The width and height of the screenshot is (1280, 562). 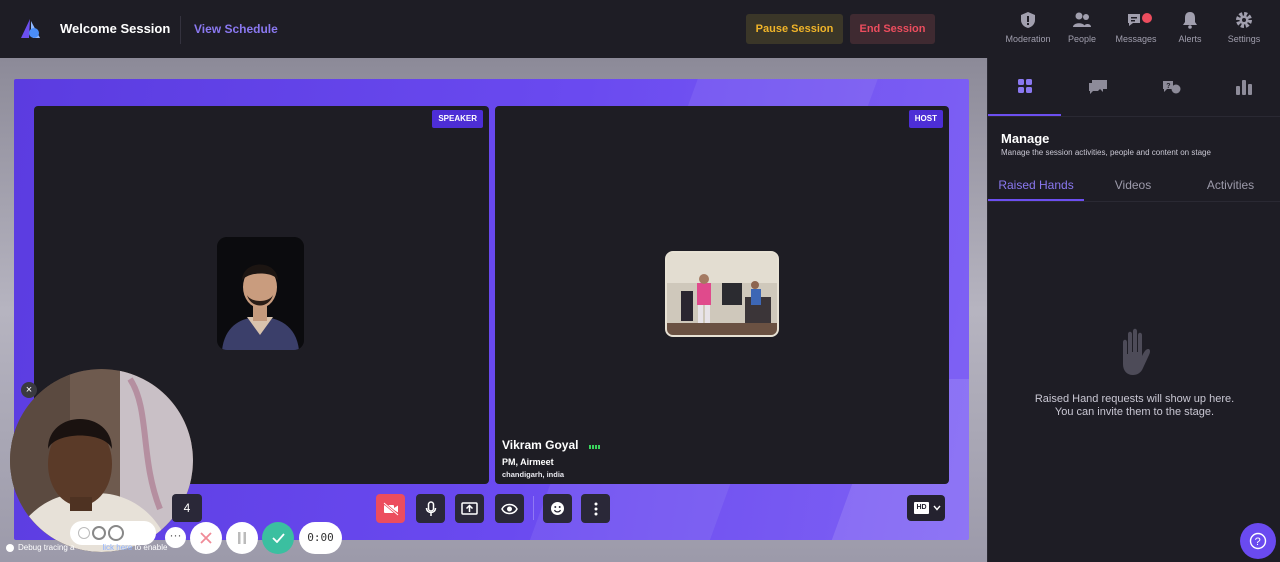 What do you see at coordinates (320, 538) in the screenshot?
I see `recording-timer: 0:00` at bounding box center [320, 538].